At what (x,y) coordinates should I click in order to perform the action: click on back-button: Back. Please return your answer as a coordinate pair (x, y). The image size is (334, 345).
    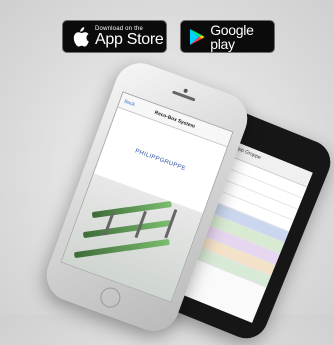
    Looking at the image, I should click on (129, 102).